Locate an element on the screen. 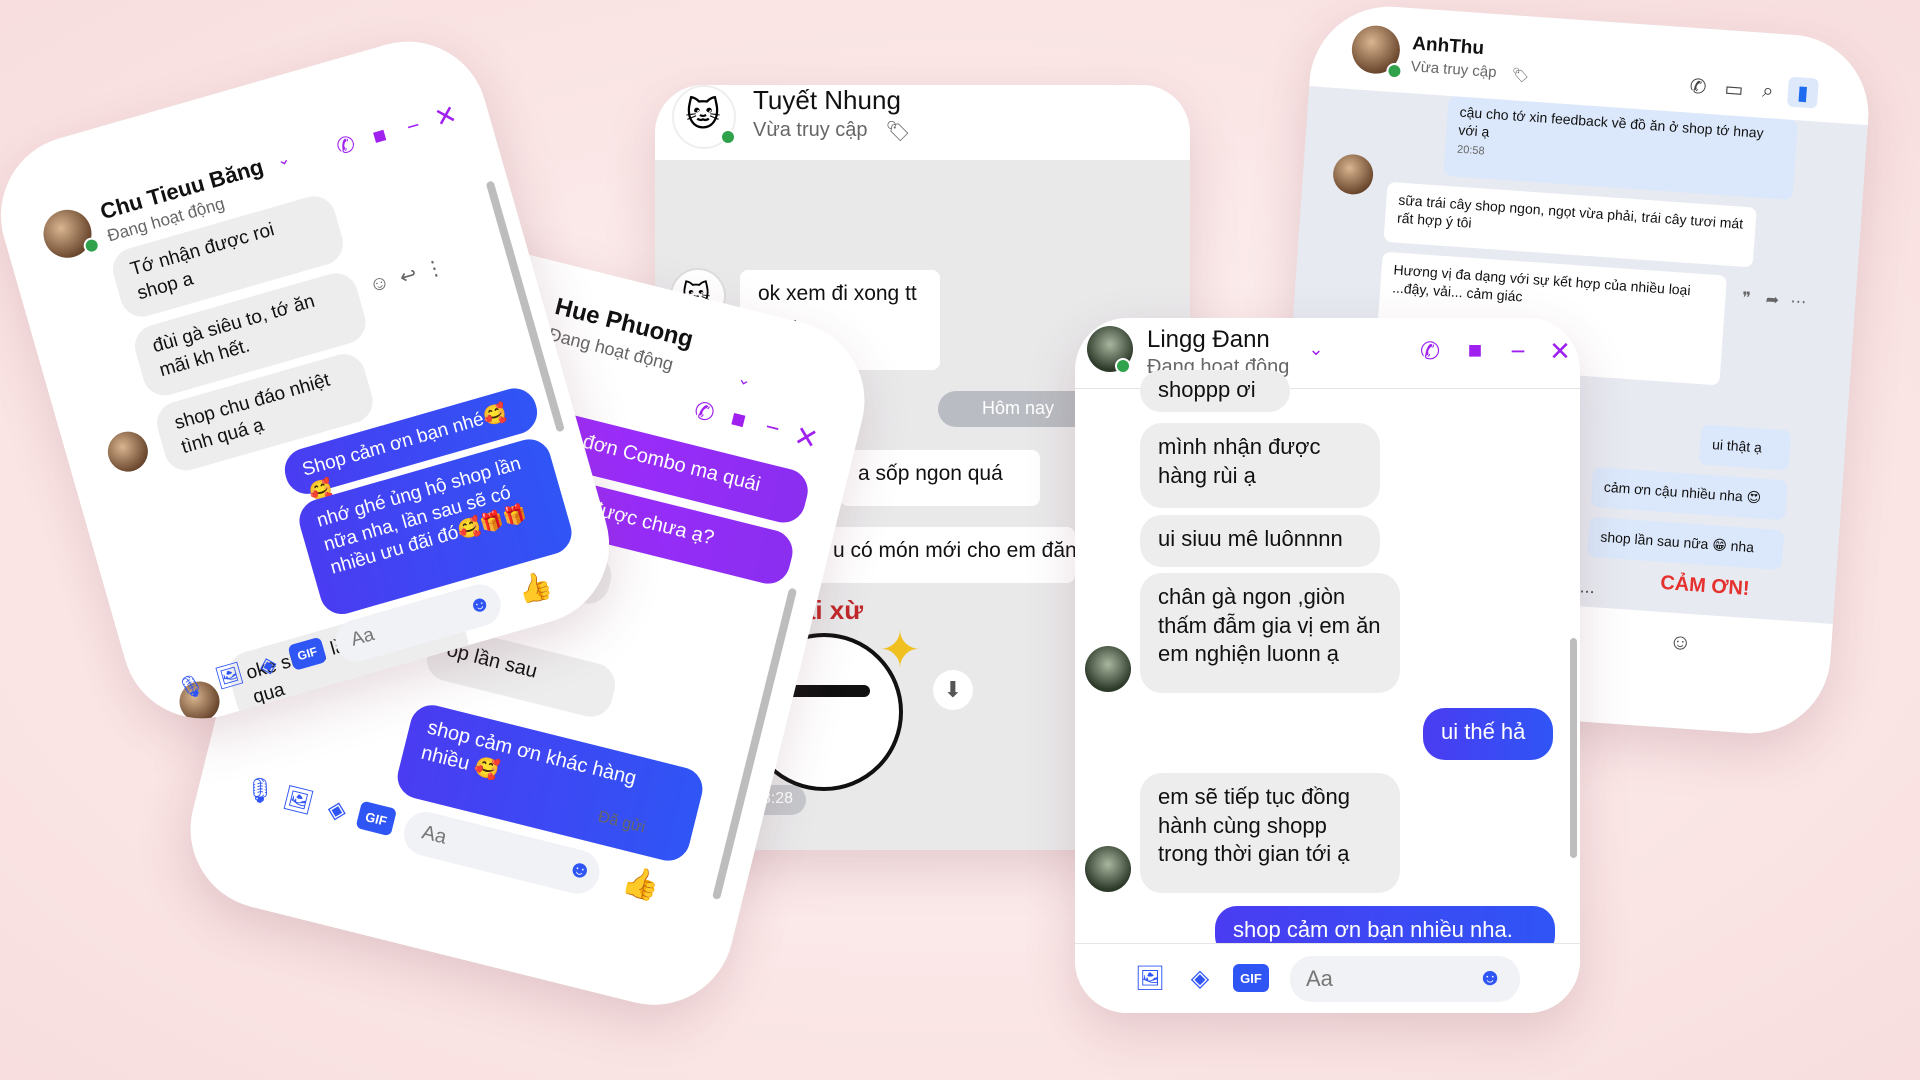 Image resolution: width=1920 pixels, height=1080 pixels. reply-icon: ↩ is located at coordinates (408, 275).